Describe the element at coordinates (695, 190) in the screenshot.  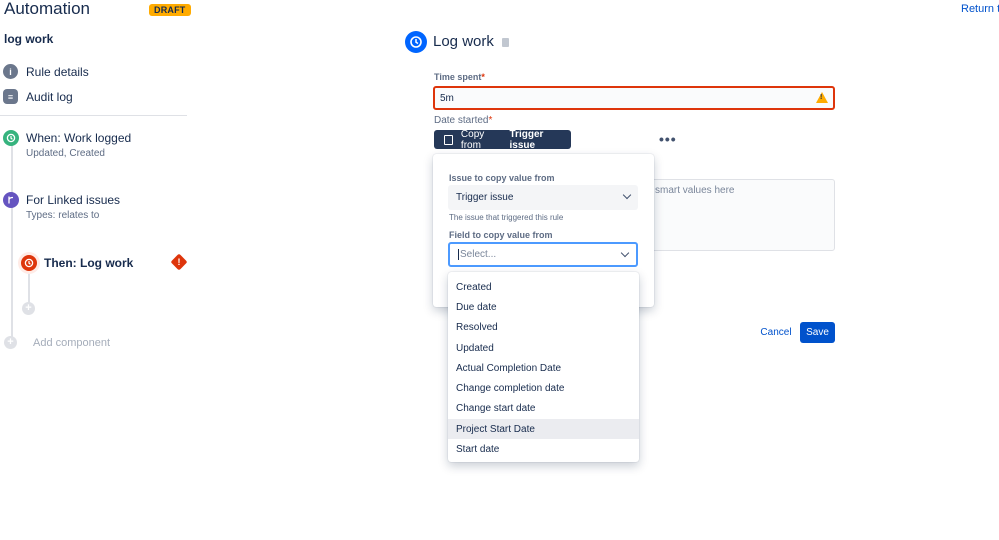
I see `textarea-placeholder: smart values here` at that location.